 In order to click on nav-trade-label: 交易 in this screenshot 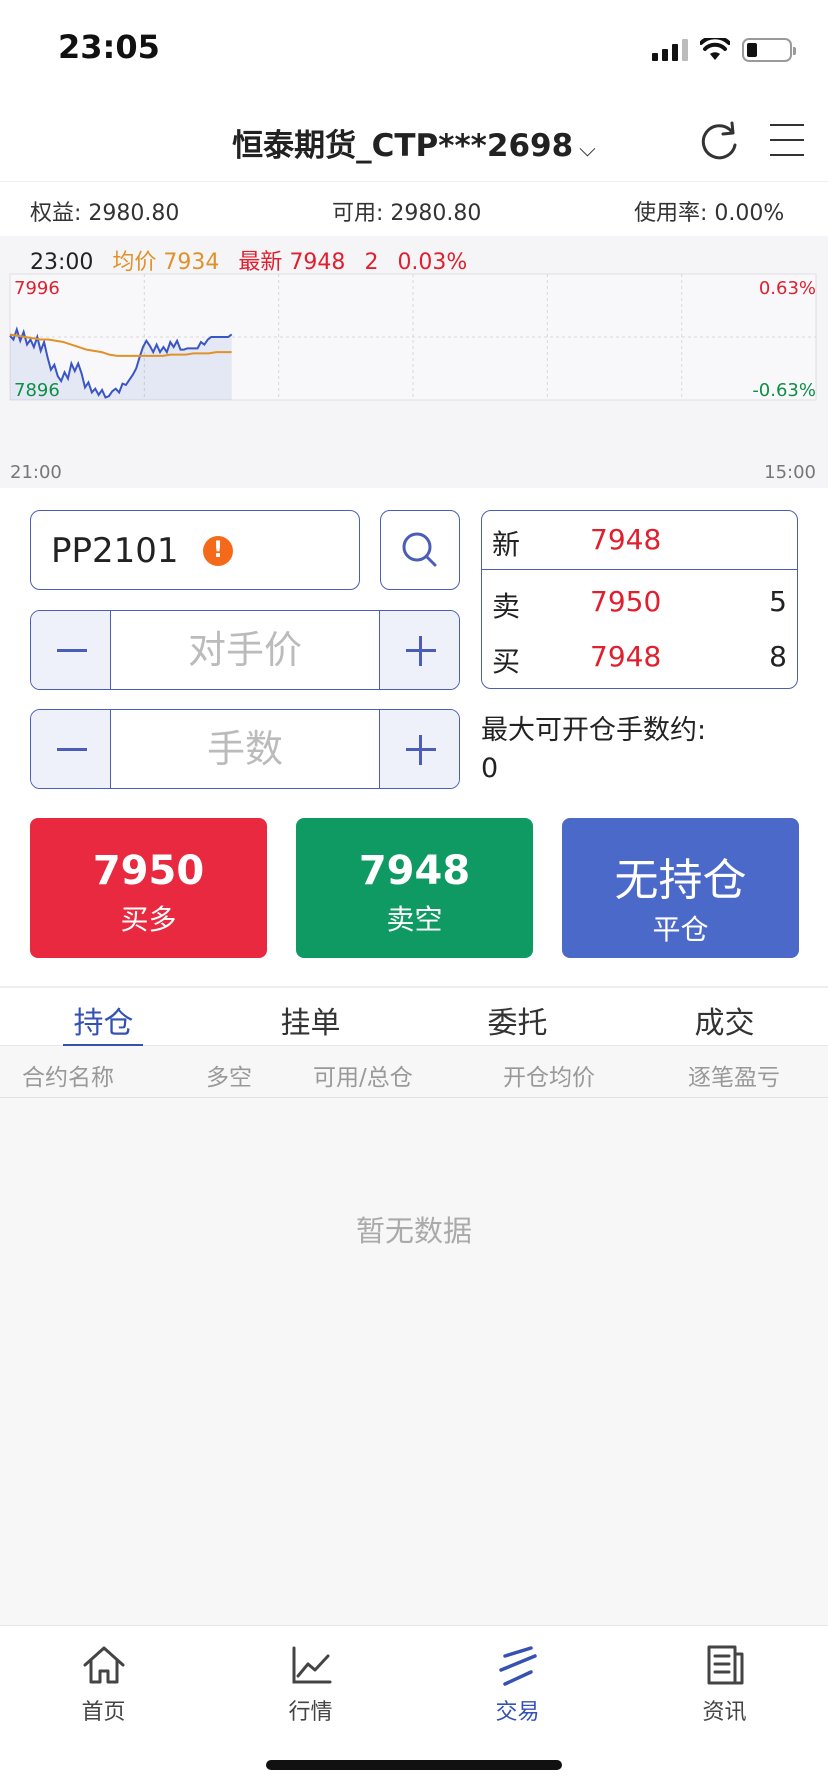, I will do `click(517, 1712)`.